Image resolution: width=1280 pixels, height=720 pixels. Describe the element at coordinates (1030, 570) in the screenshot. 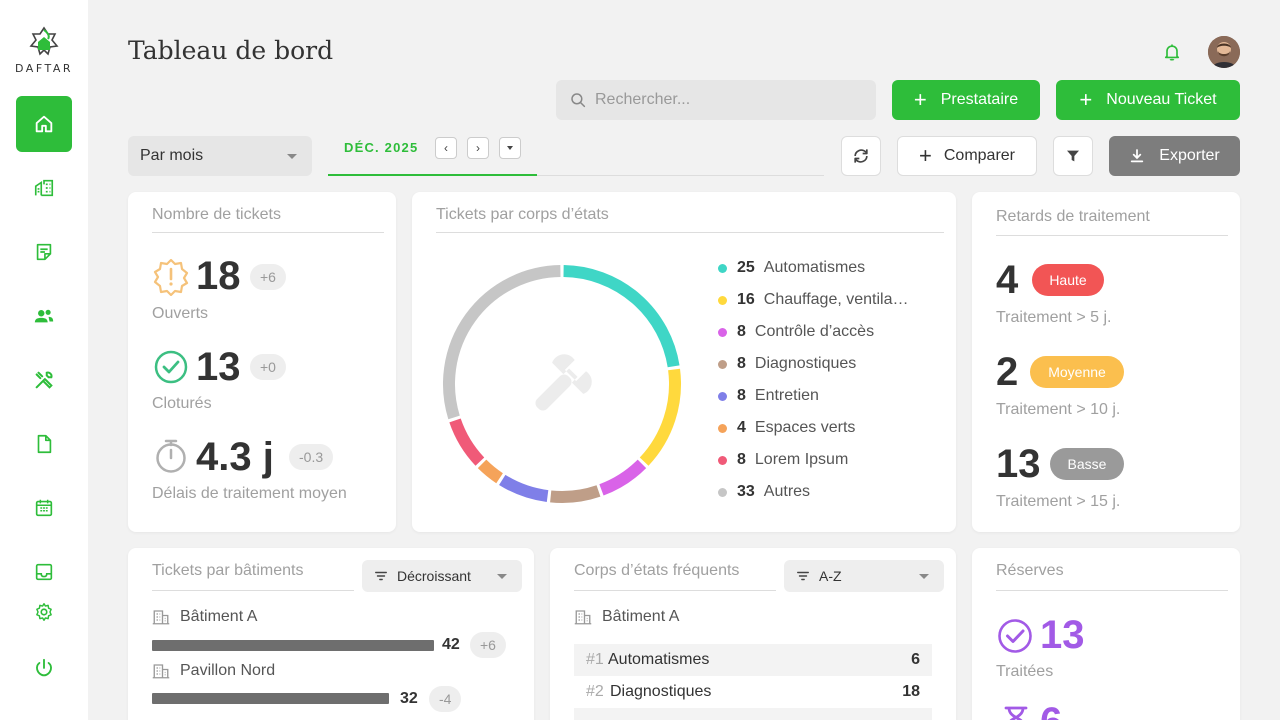

I see `card-title: Réserves` at that location.